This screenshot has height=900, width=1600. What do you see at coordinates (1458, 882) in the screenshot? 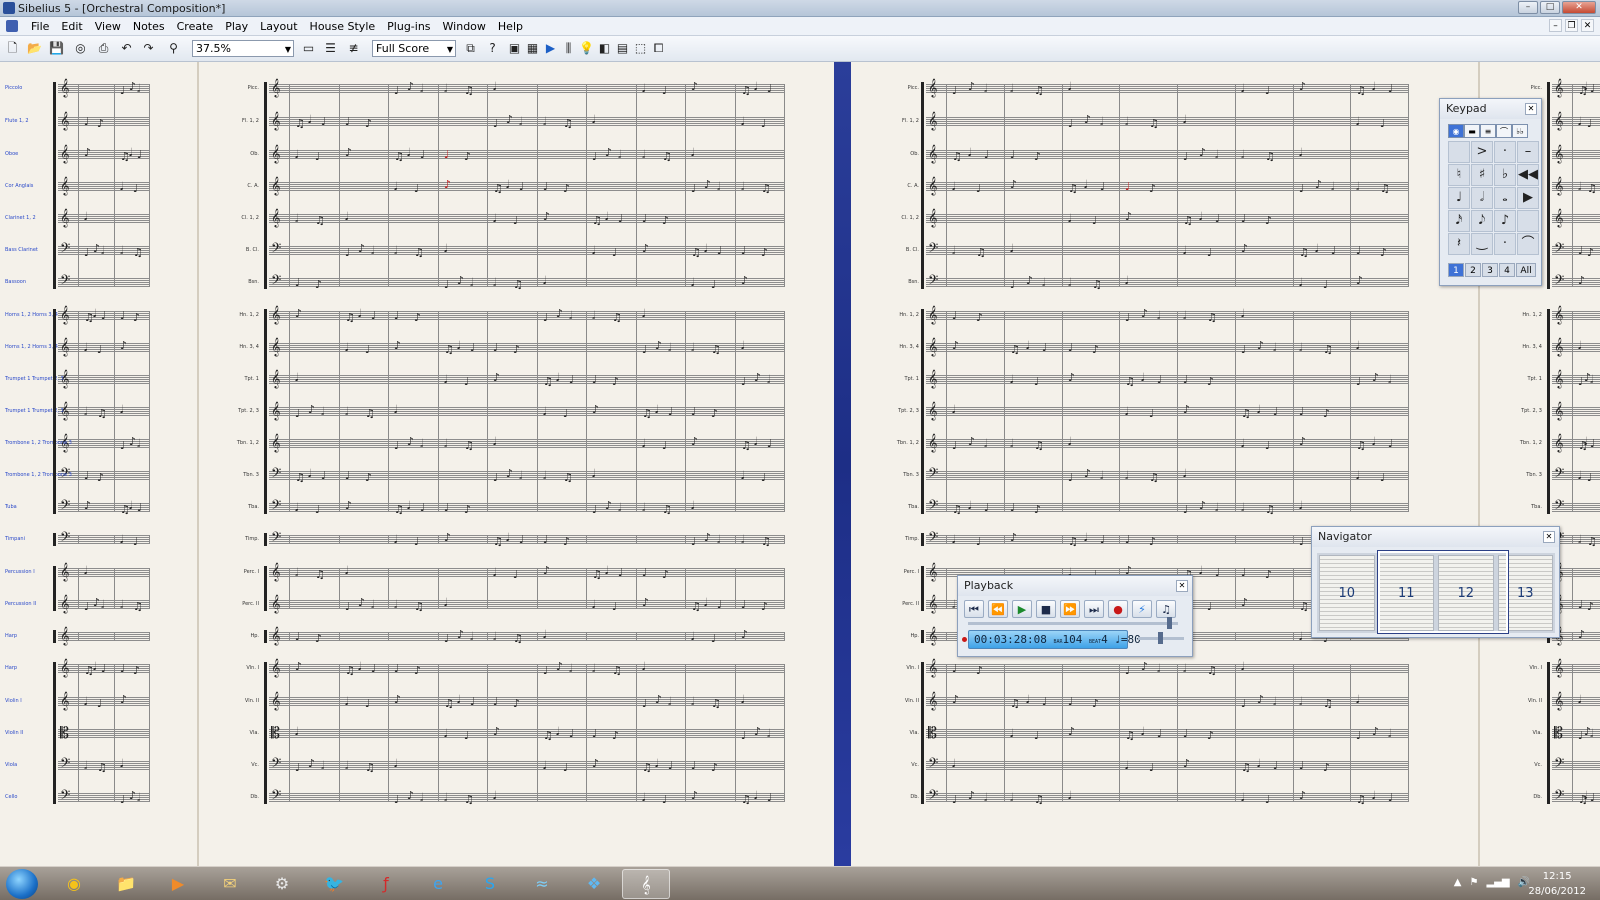
I see `tray-arrow-icon: ▲` at bounding box center [1458, 882].